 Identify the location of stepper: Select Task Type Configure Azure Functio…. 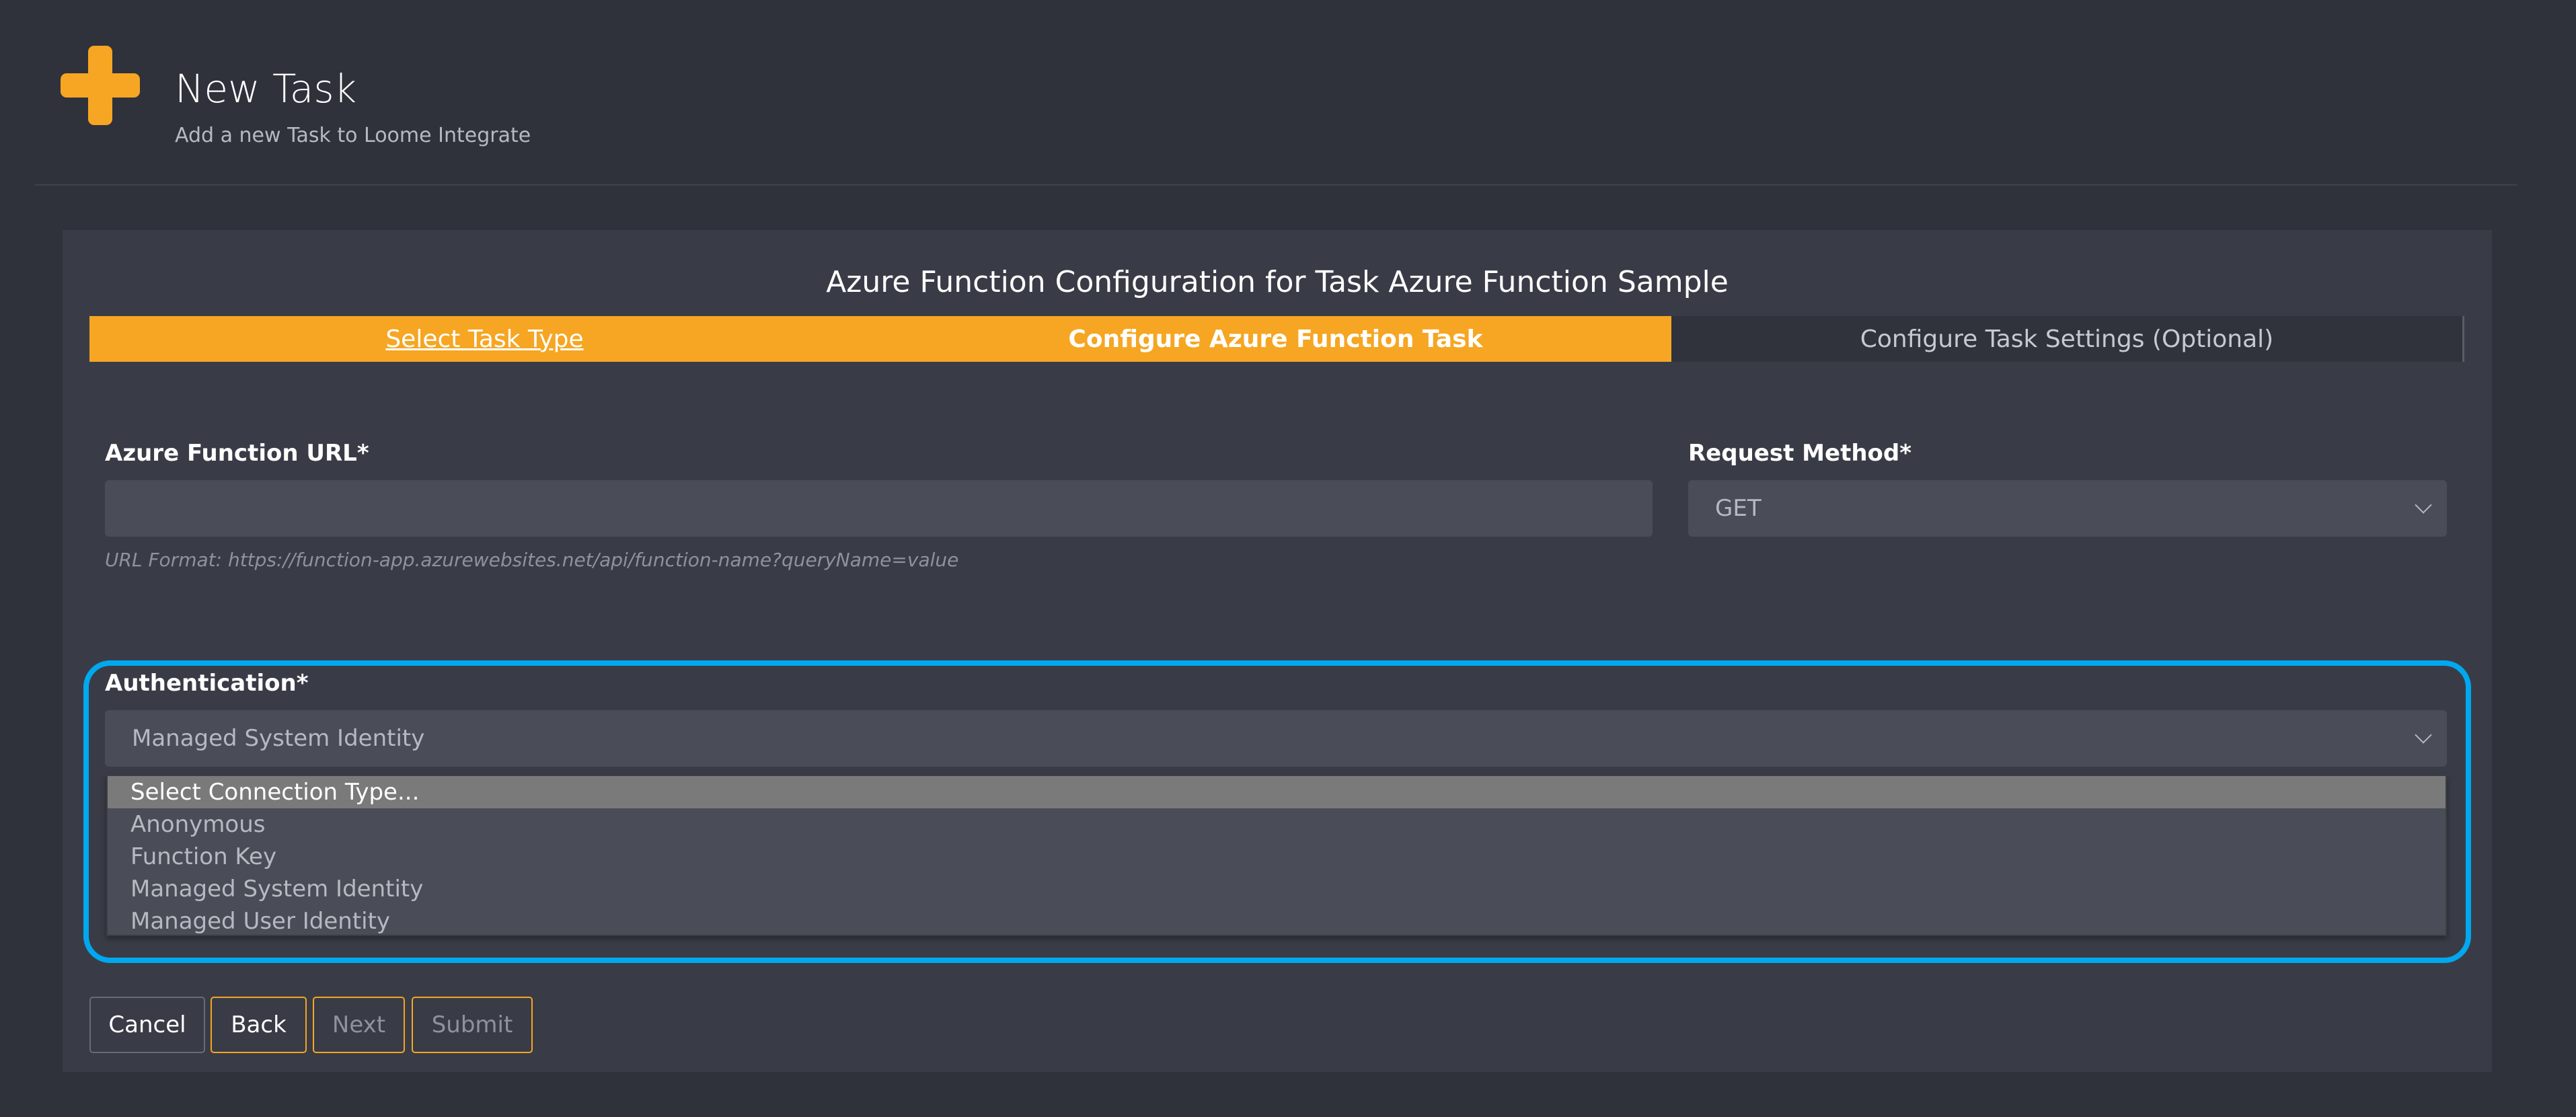
(1276, 339).